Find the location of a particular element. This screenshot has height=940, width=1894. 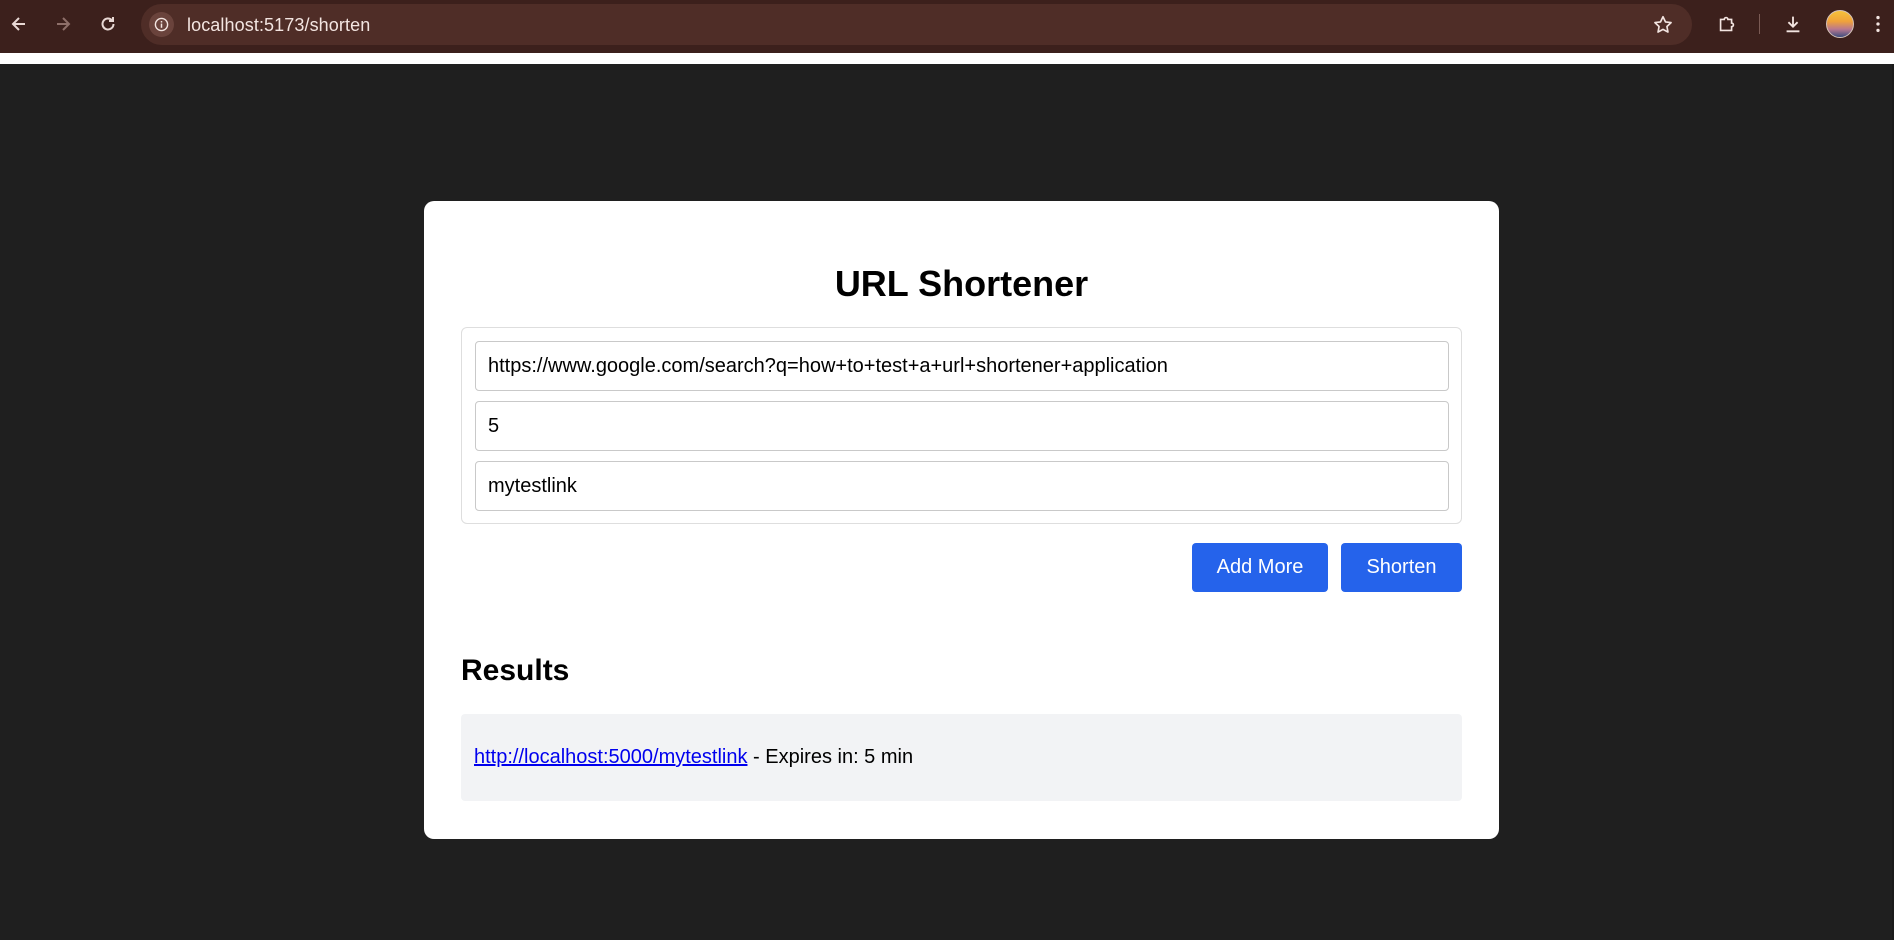

extensions-button is located at coordinates (1727, 24).